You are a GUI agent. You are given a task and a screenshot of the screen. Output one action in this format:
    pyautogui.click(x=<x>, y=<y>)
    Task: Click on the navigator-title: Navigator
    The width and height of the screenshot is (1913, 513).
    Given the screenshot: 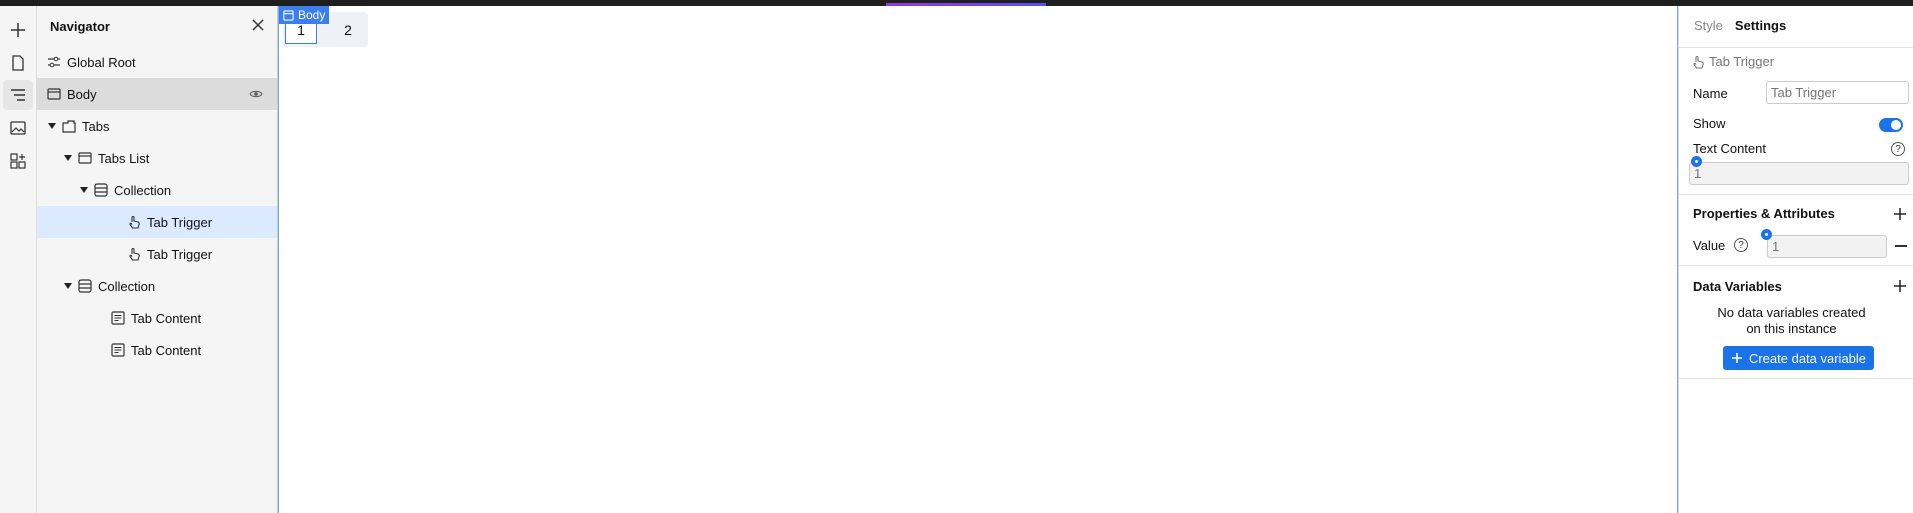 What is the action you would take?
    pyautogui.click(x=80, y=26)
    